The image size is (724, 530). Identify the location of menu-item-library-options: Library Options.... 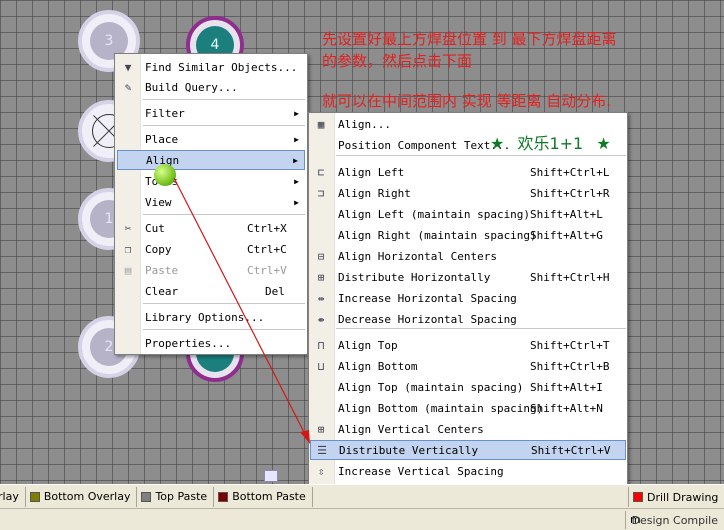
(211, 317).